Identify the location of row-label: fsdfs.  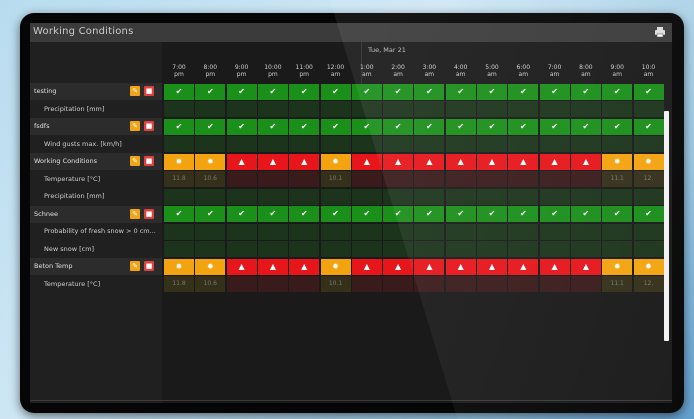
(42, 126).